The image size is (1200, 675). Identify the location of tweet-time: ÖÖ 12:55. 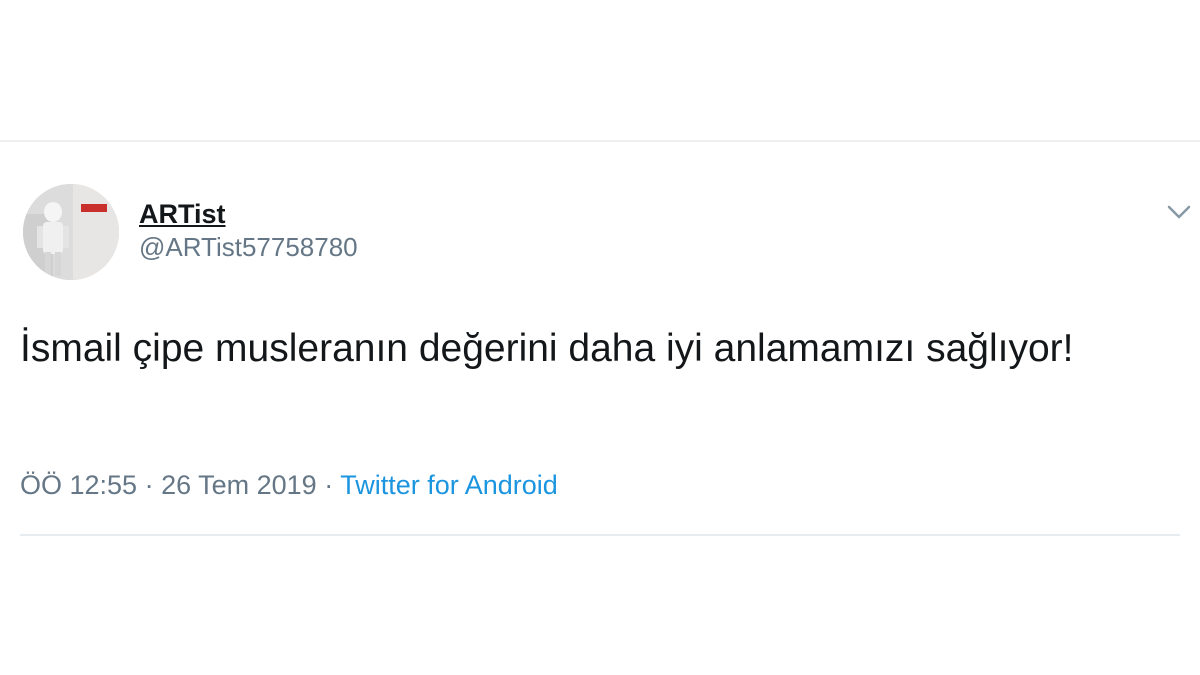
(78, 485).